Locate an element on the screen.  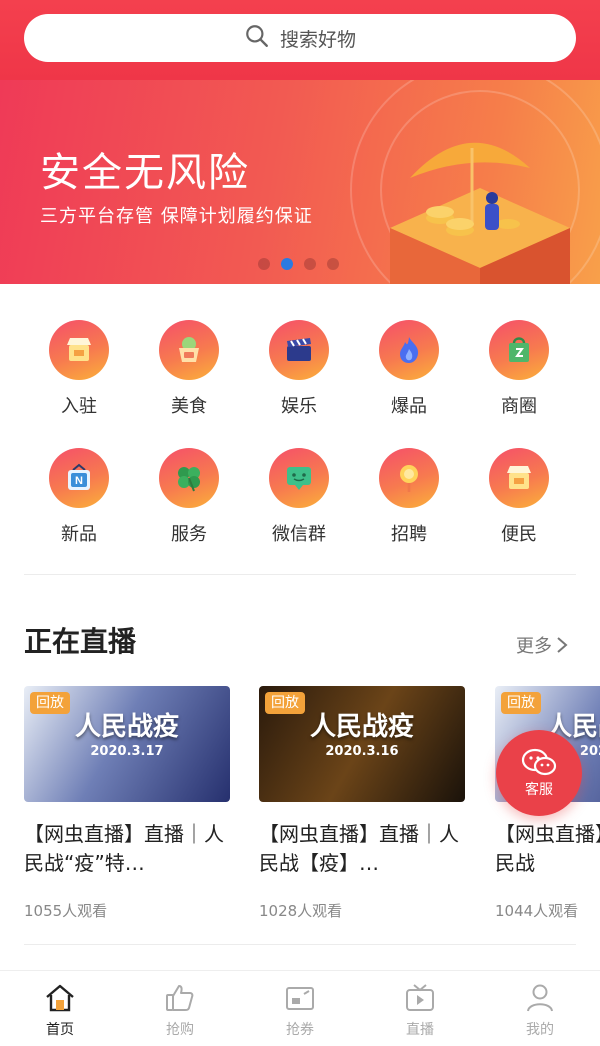
category-item-yule: 娱乐 is located at coordinates (299, 370).